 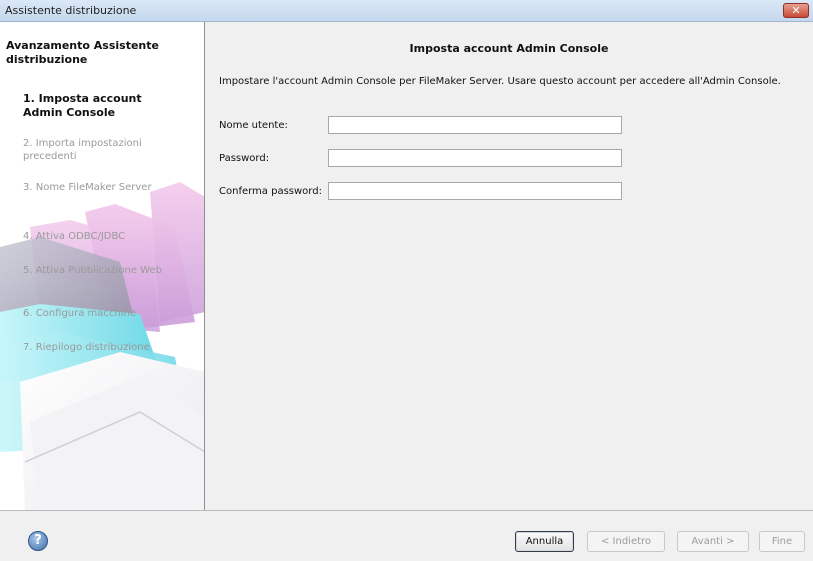 What do you see at coordinates (782, 541) in the screenshot?
I see `finish-button: Fine` at bounding box center [782, 541].